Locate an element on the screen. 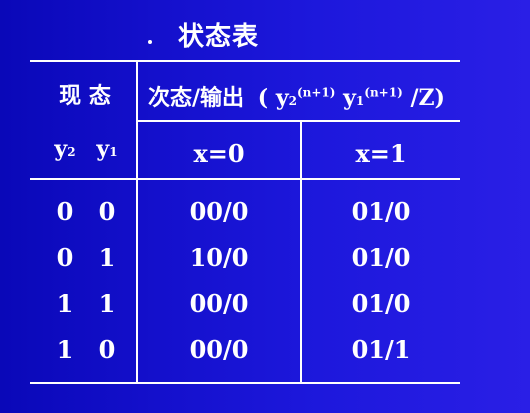  row-next-x1: 01/1 is located at coordinates (381, 349).